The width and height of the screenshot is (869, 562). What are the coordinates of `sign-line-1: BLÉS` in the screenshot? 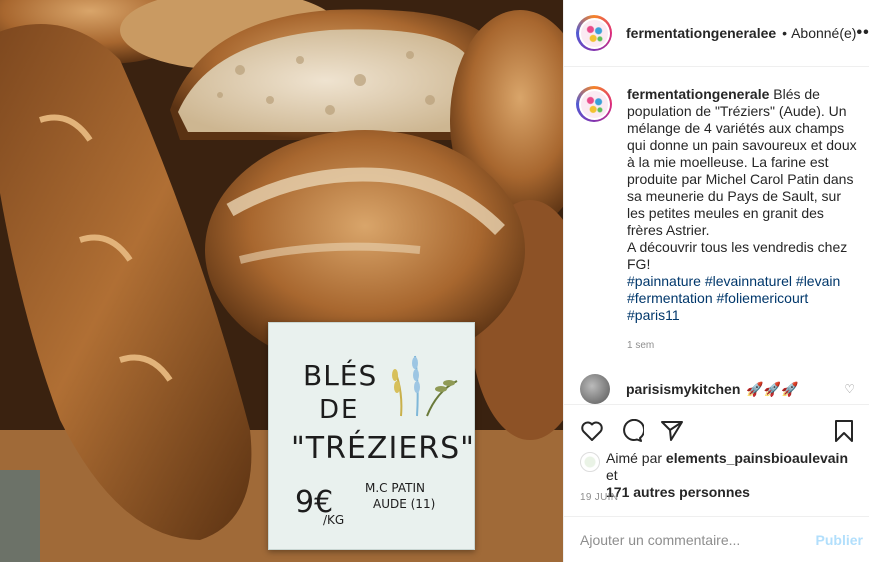 It's located at (340, 375).